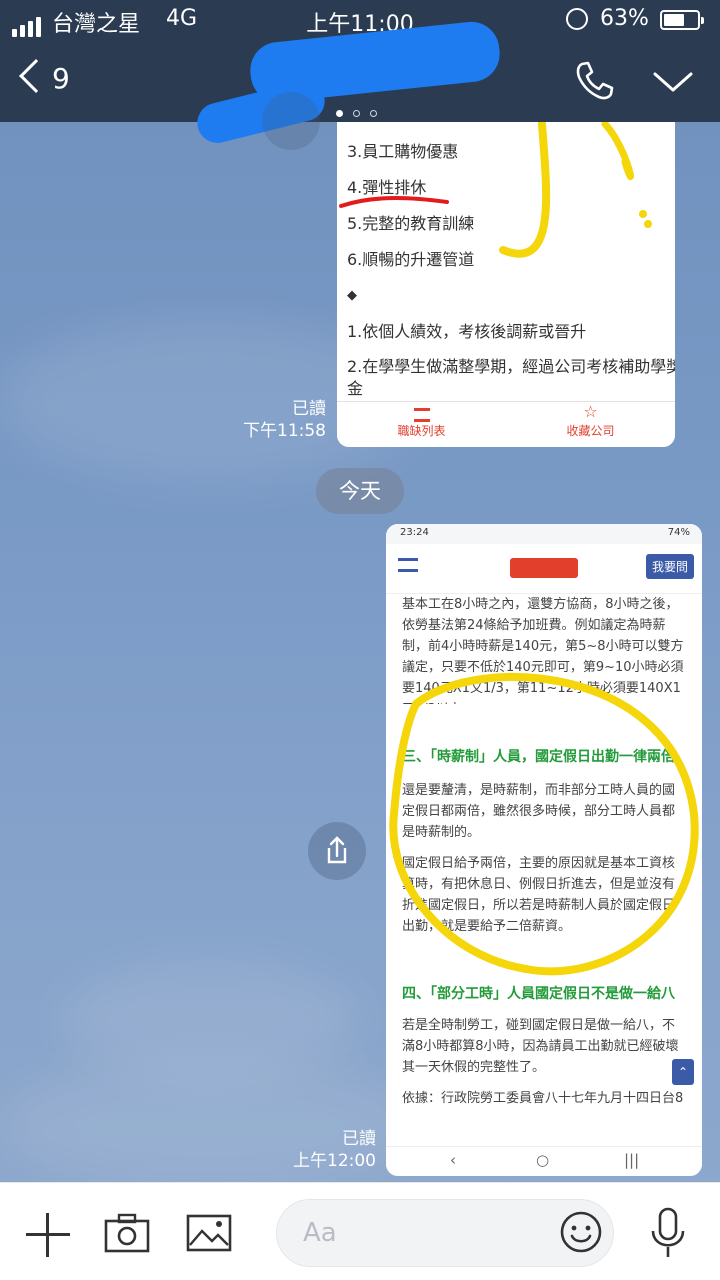 The width and height of the screenshot is (720, 1280). What do you see at coordinates (36, 76) in the screenshot?
I see `chevron-left-icon` at bounding box center [36, 76].